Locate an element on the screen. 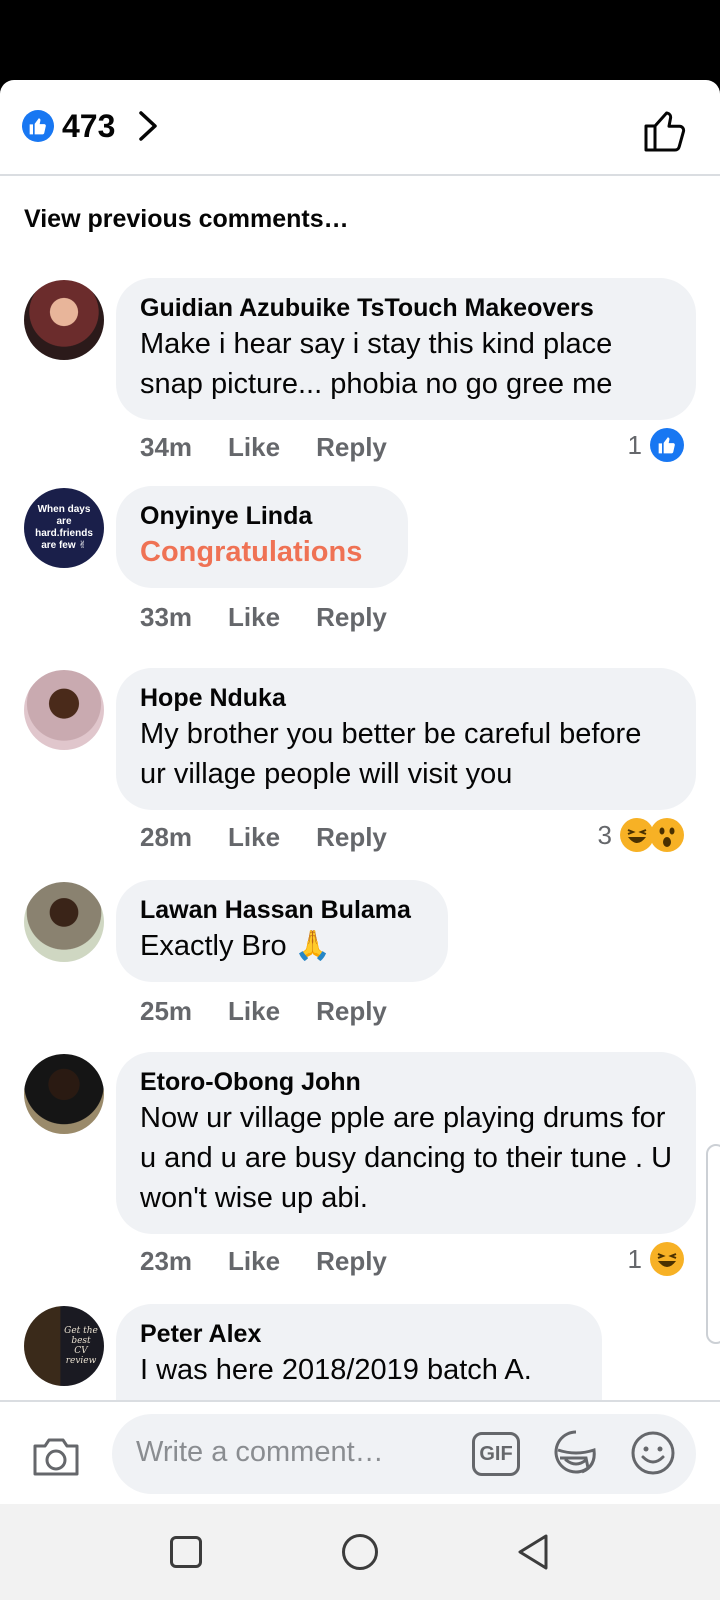 The image size is (720, 1600). avatar: Get the best CV review is located at coordinates (64, 1346).